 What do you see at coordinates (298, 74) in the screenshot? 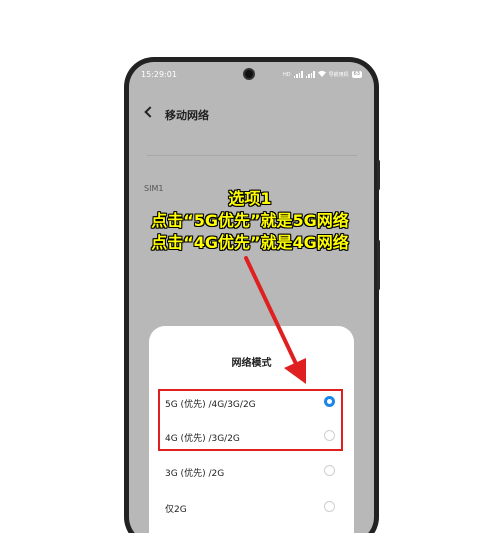
I see `signal-icon` at bounding box center [298, 74].